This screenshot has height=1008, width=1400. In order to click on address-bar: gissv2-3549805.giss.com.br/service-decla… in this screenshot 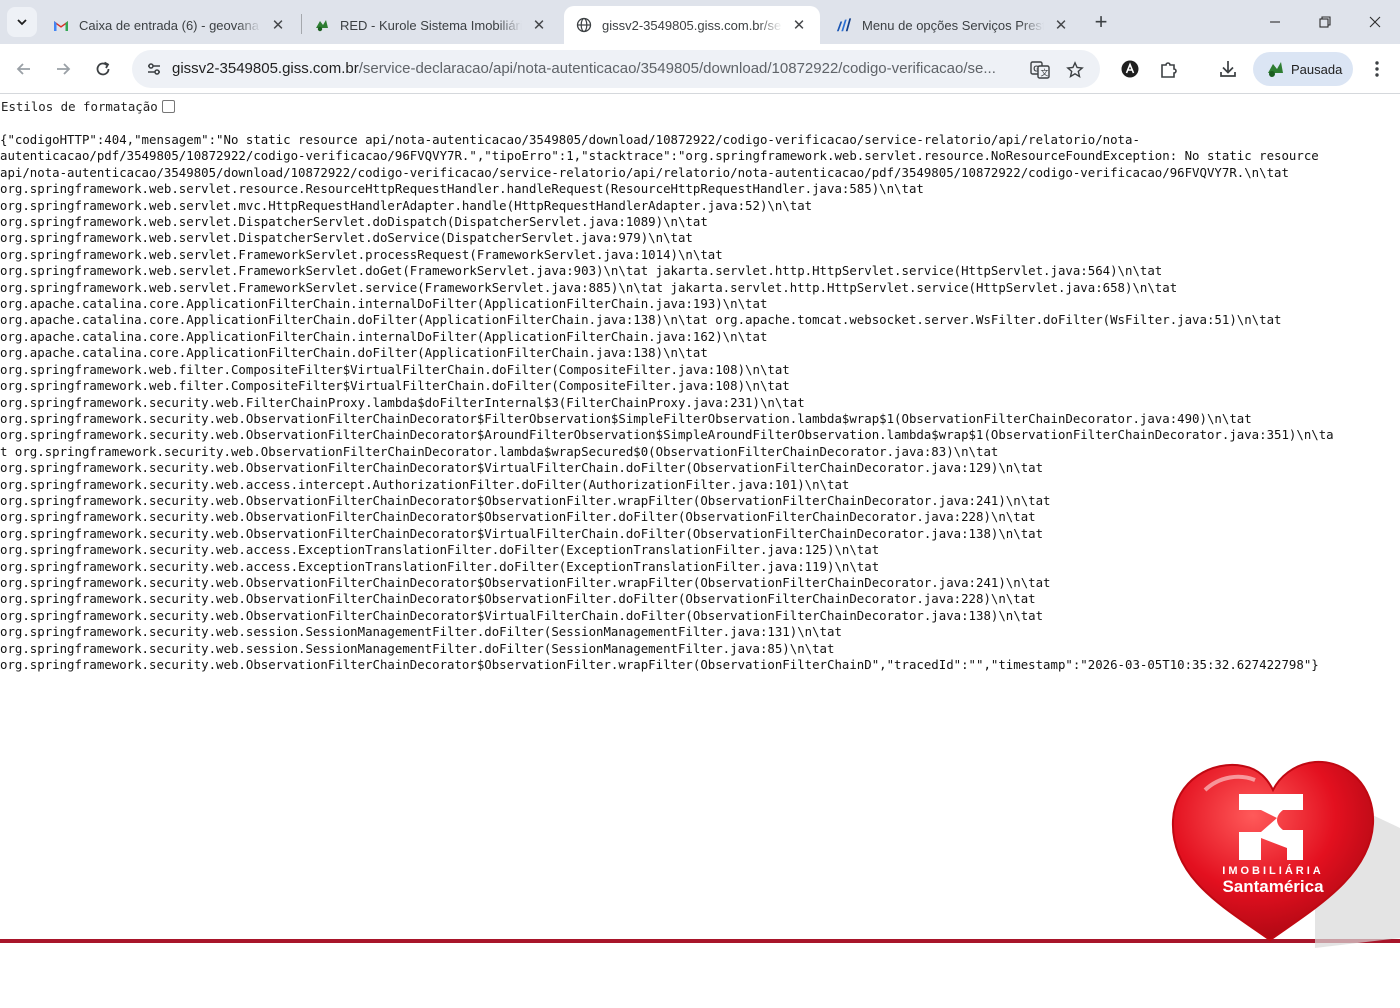, I will do `click(616, 69)`.